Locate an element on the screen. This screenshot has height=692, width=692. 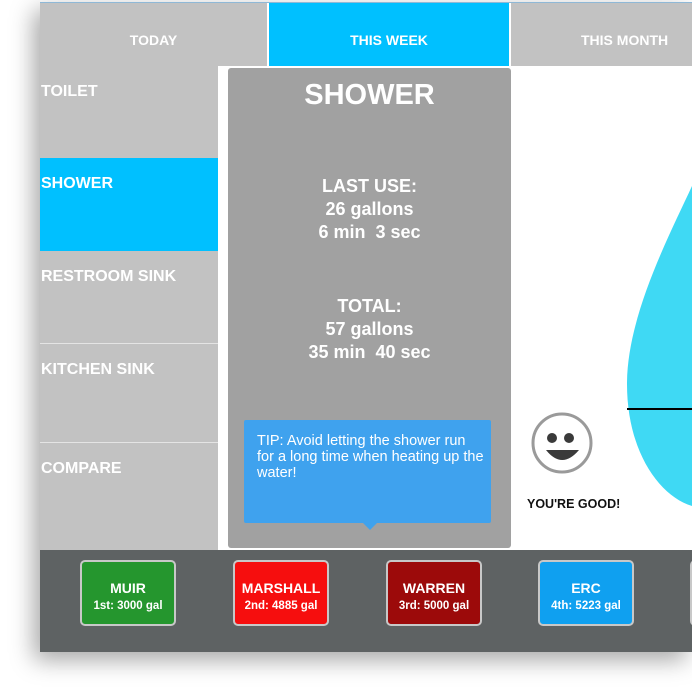
team-card-warren: WARREN 3rd: 5000 gal is located at coordinates (434, 593).